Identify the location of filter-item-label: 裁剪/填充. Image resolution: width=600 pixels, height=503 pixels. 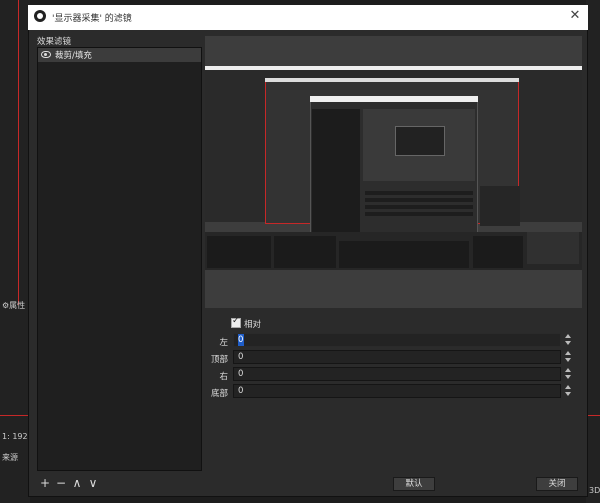
(73, 56).